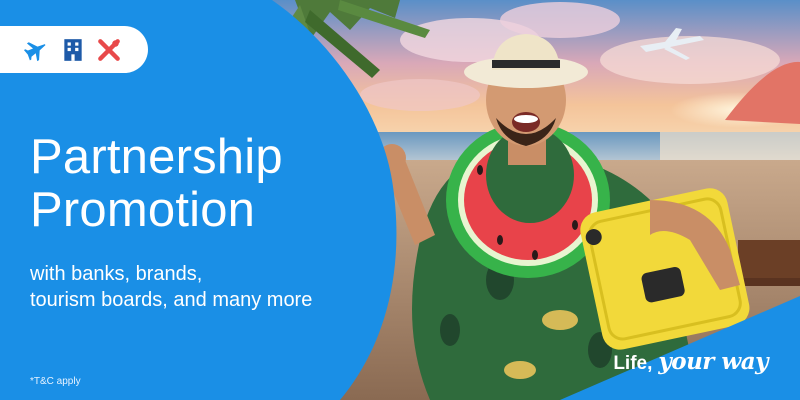 The image size is (800, 400). I want to click on building-hotel-icon, so click(73, 49).